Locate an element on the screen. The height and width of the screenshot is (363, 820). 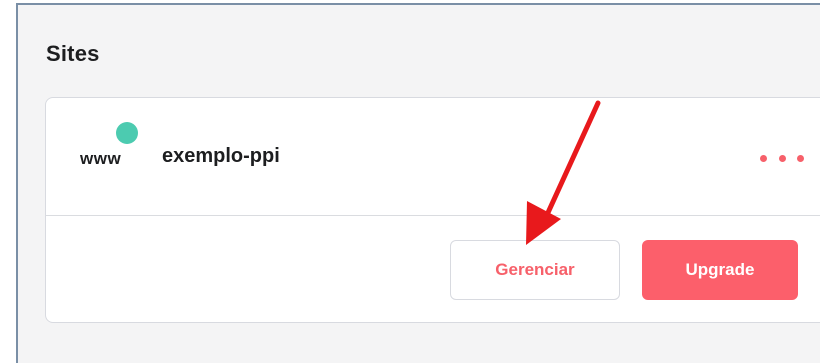
manage-button: Gerenciar is located at coordinates (535, 270).